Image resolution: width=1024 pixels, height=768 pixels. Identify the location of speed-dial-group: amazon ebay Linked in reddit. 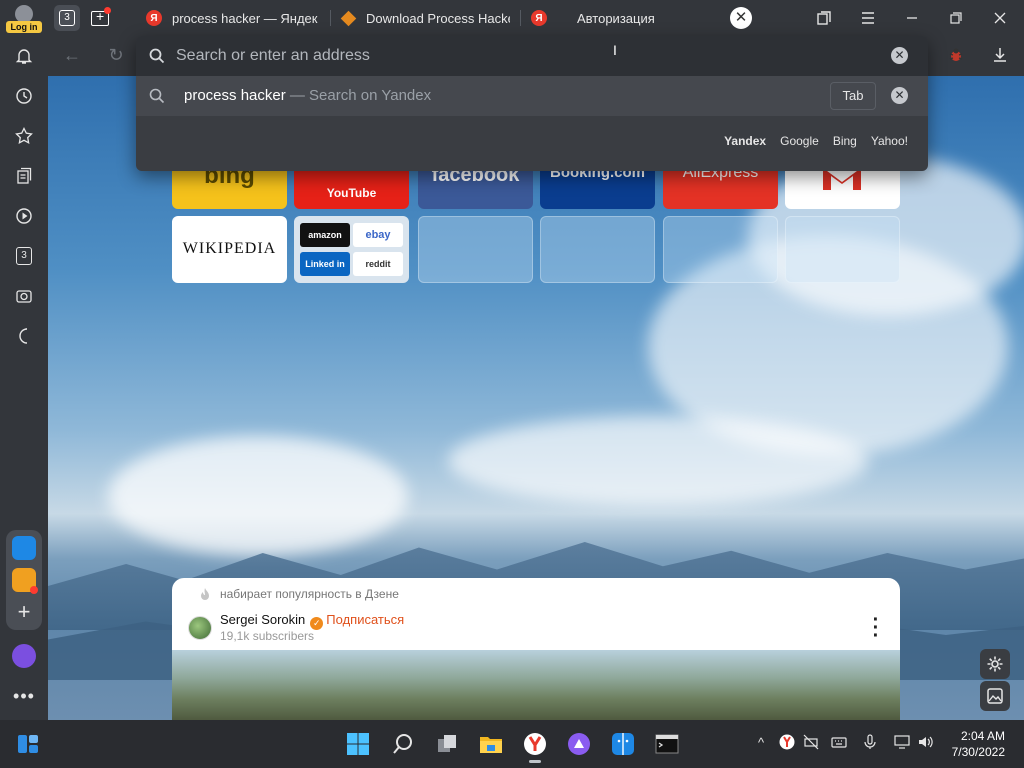
(351, 249).